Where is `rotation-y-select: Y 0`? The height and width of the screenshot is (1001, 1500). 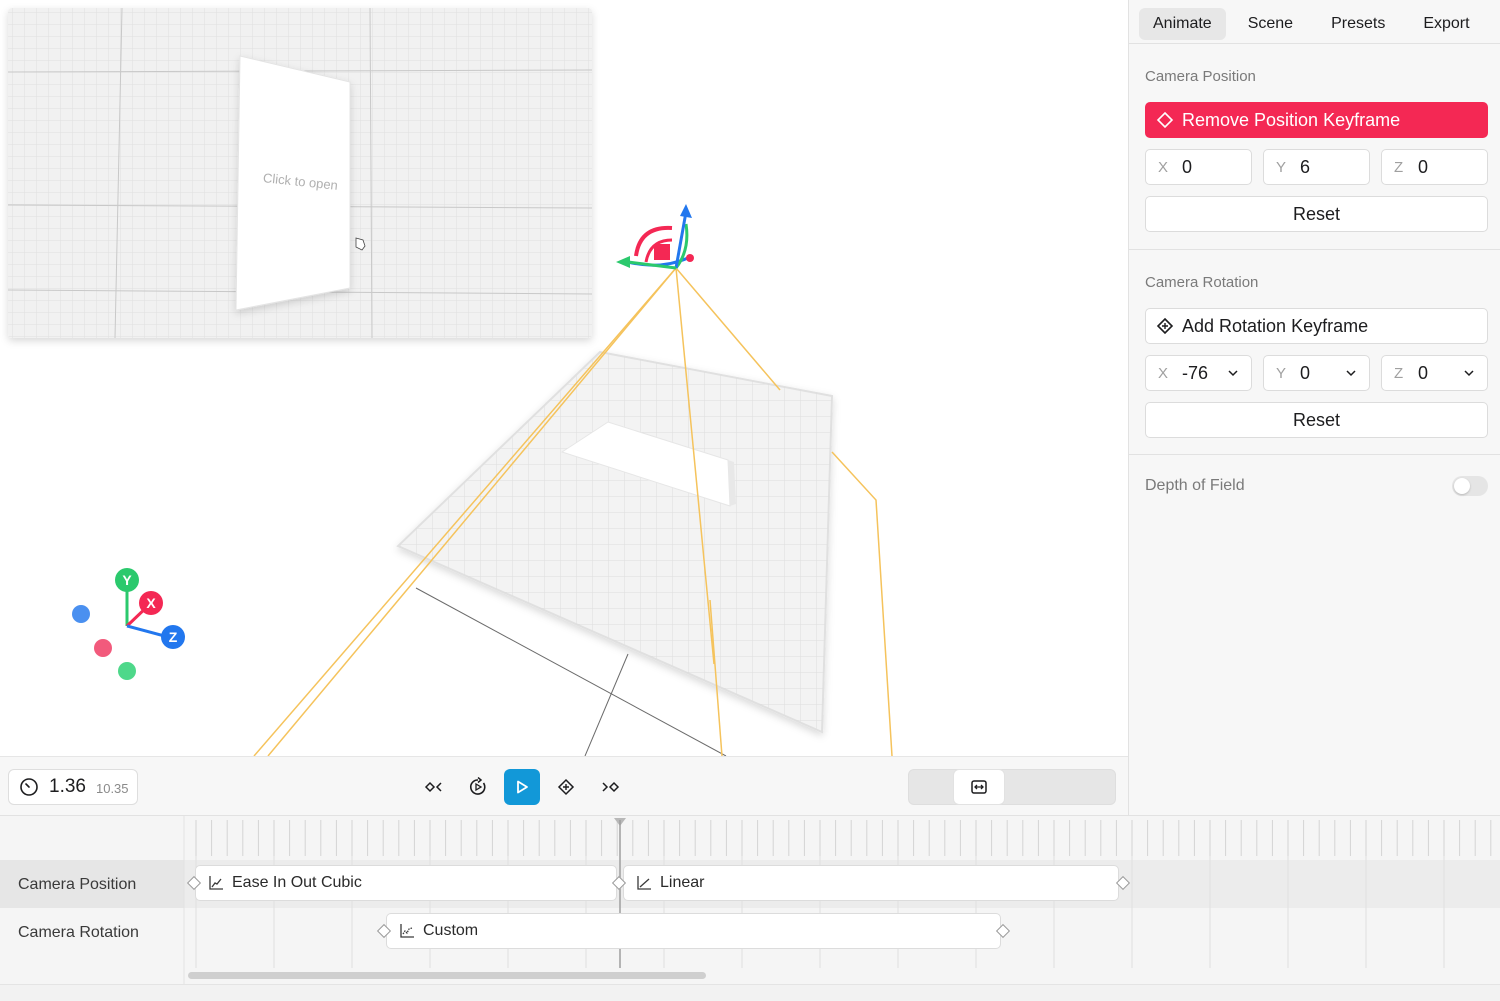 rotation-y-select: Y 0 is located at coordinates (1316, 373).